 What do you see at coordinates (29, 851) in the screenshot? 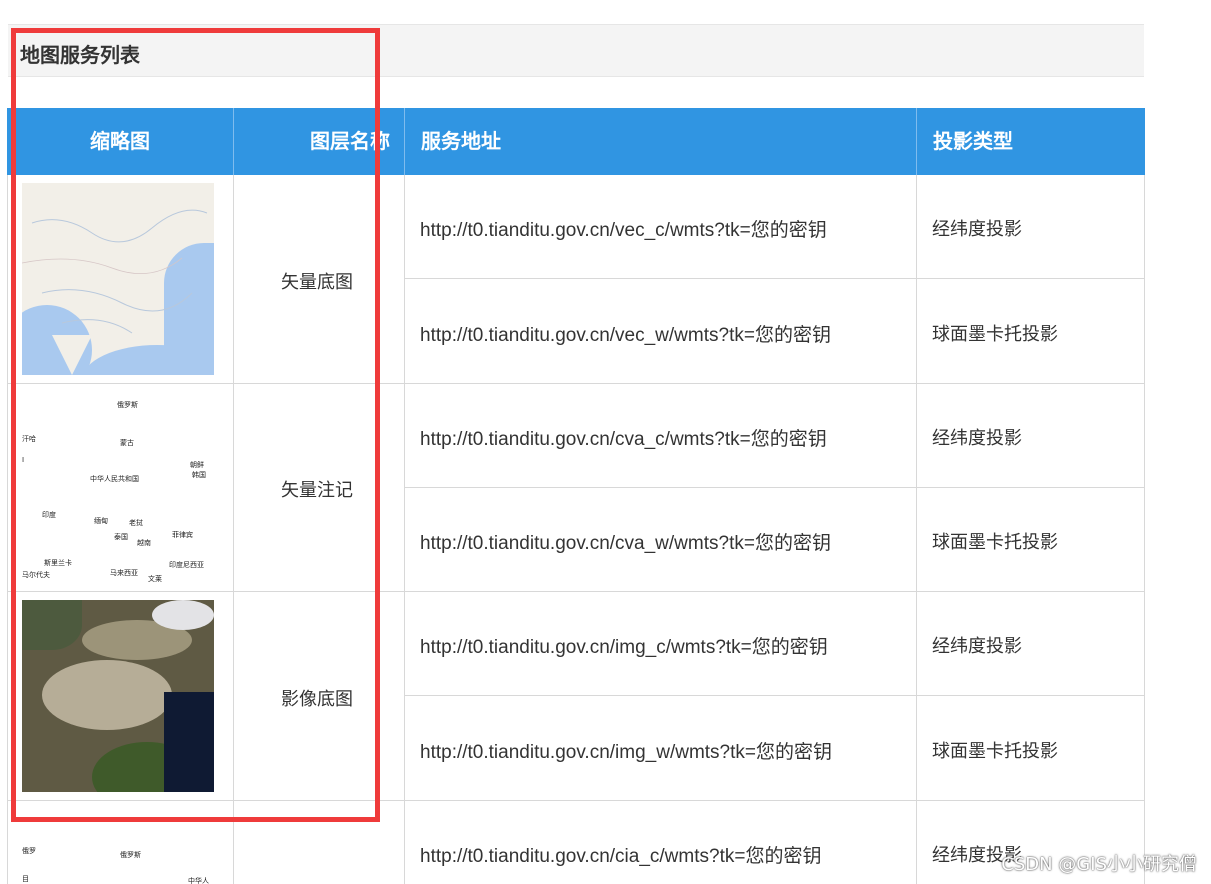
I see `map-label: 俄罗` at bounding box center [29, 851].